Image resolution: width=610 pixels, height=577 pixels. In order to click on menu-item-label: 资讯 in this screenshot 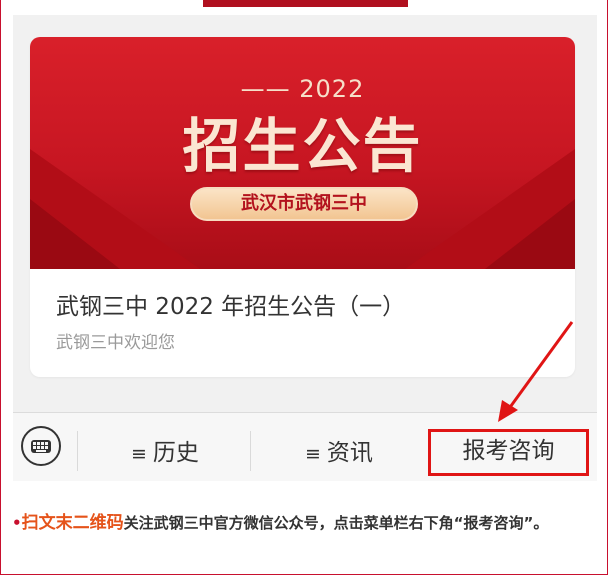, I will do `click(349, 453)`.